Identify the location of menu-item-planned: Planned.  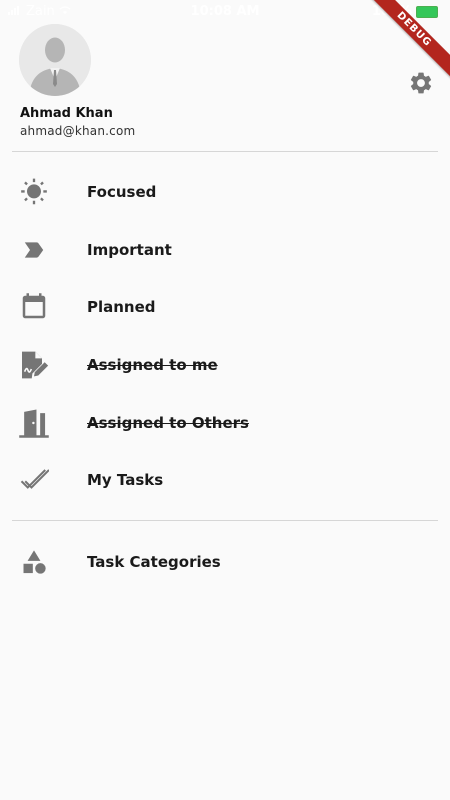
(225, 307).